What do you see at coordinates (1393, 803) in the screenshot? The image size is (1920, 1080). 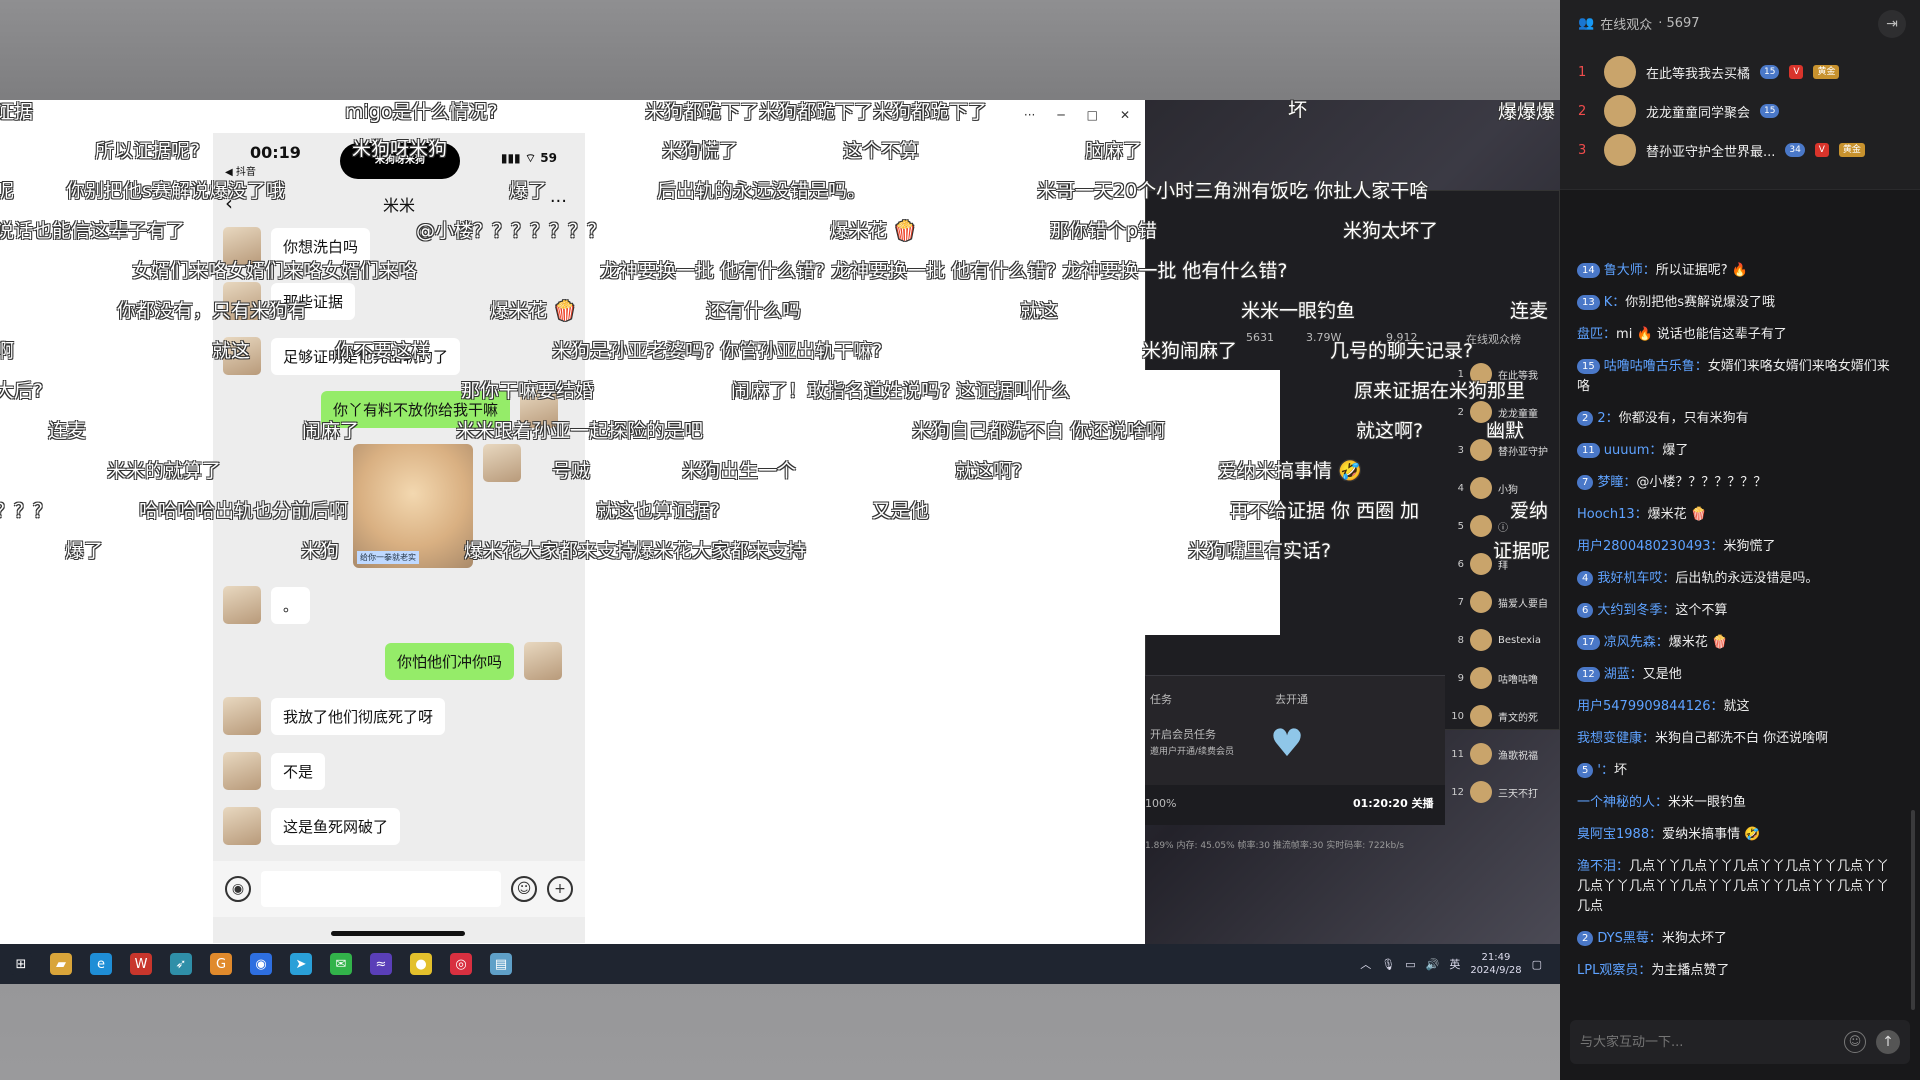 I see `live-timer: 01:20:20 关播` at bounding box center [1393, 803].